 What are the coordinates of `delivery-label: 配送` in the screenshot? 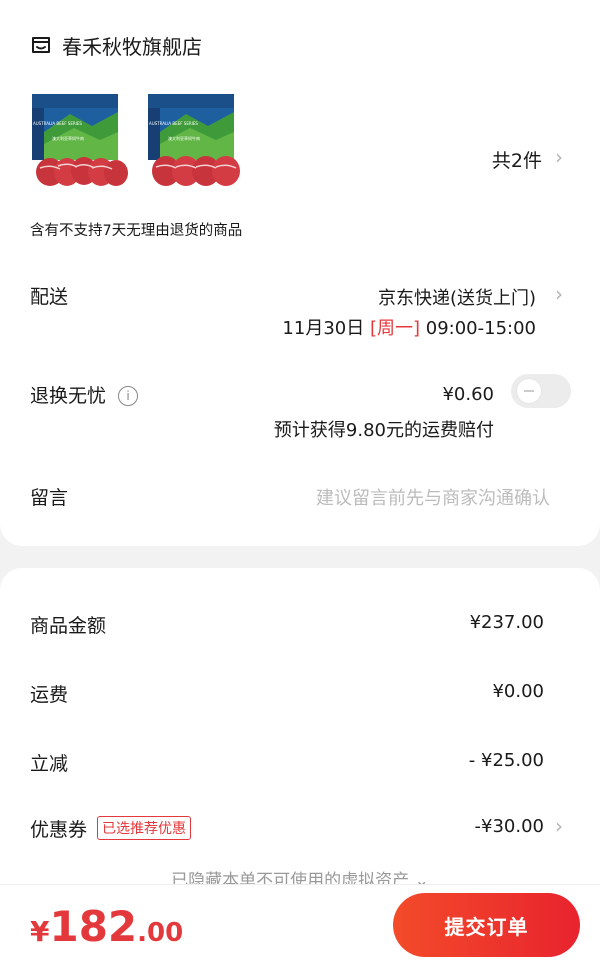 It's located at (49, 297).